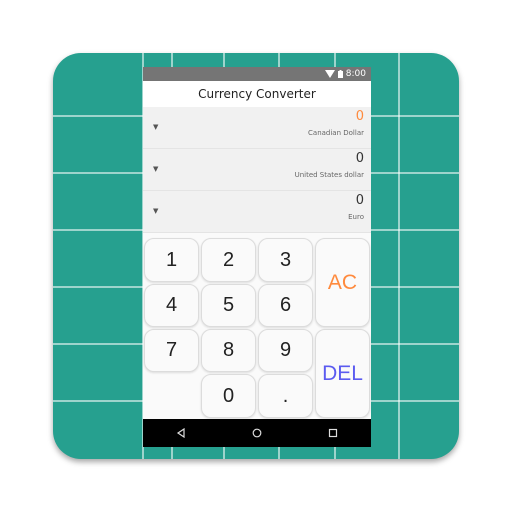 This screenshot has width=512, height=512. Describe the element at coordinates (257, 212) in the screenshot. I see `currency-row-euro: ▼ 0 Euro` at that location.